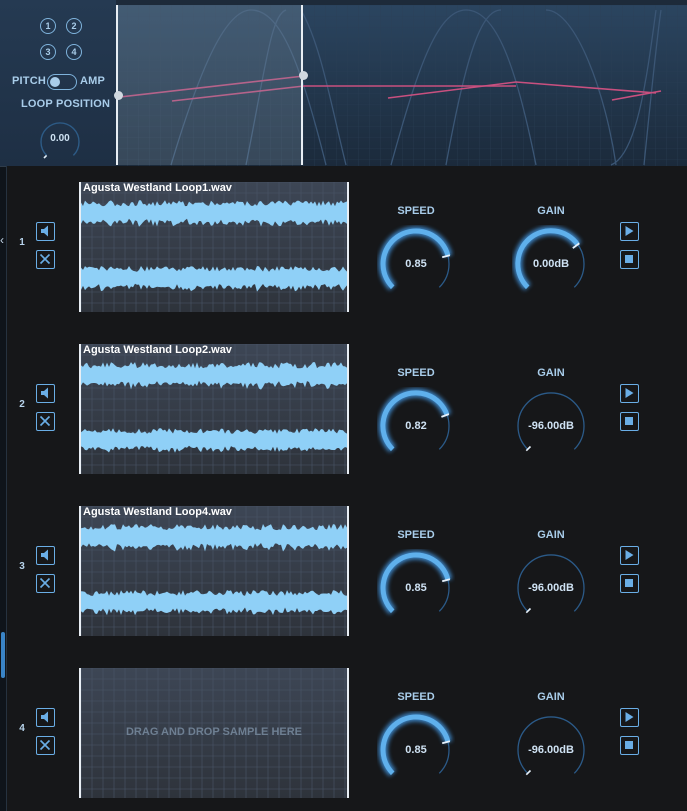 This screenshot has height=811, width=687. I want to click on row-number: 4, so click(22, 728).